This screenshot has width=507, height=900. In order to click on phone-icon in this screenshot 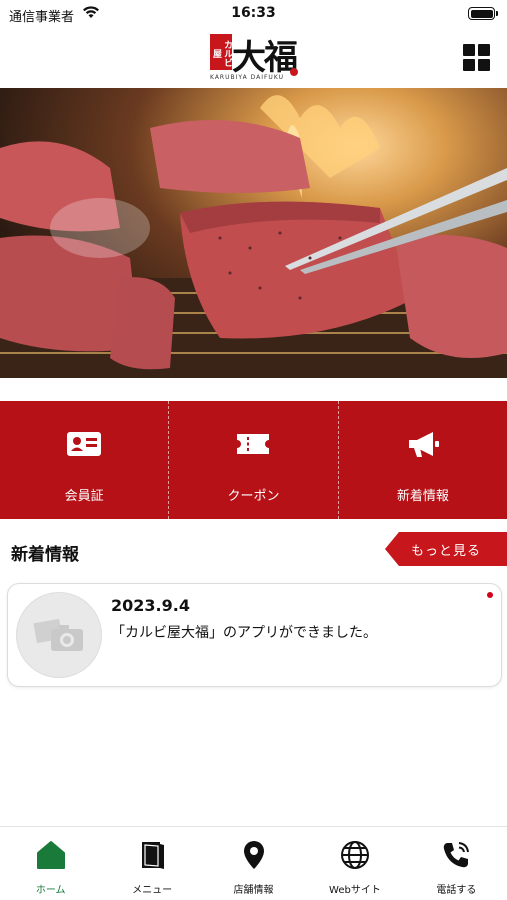, I will do `click(457, 855)`.